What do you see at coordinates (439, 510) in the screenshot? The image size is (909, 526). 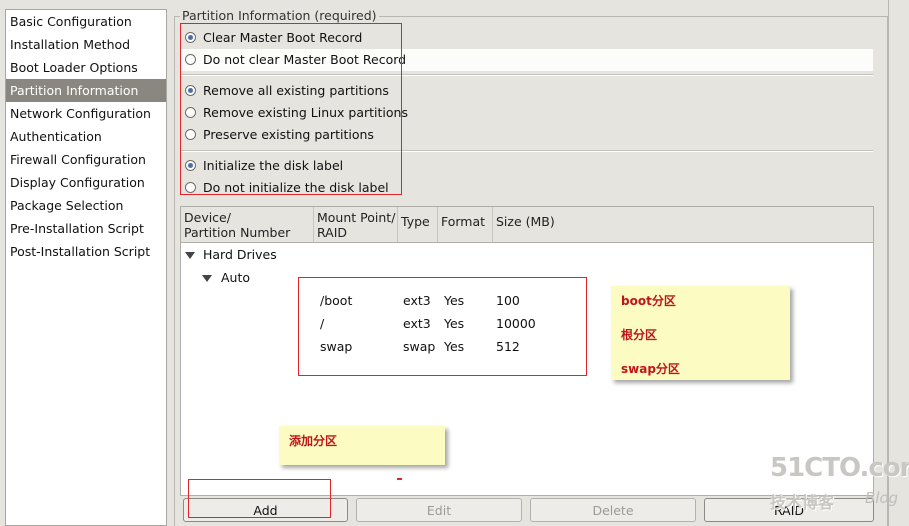 I see `edit-button: Edit` at bounding box center [439, 510].